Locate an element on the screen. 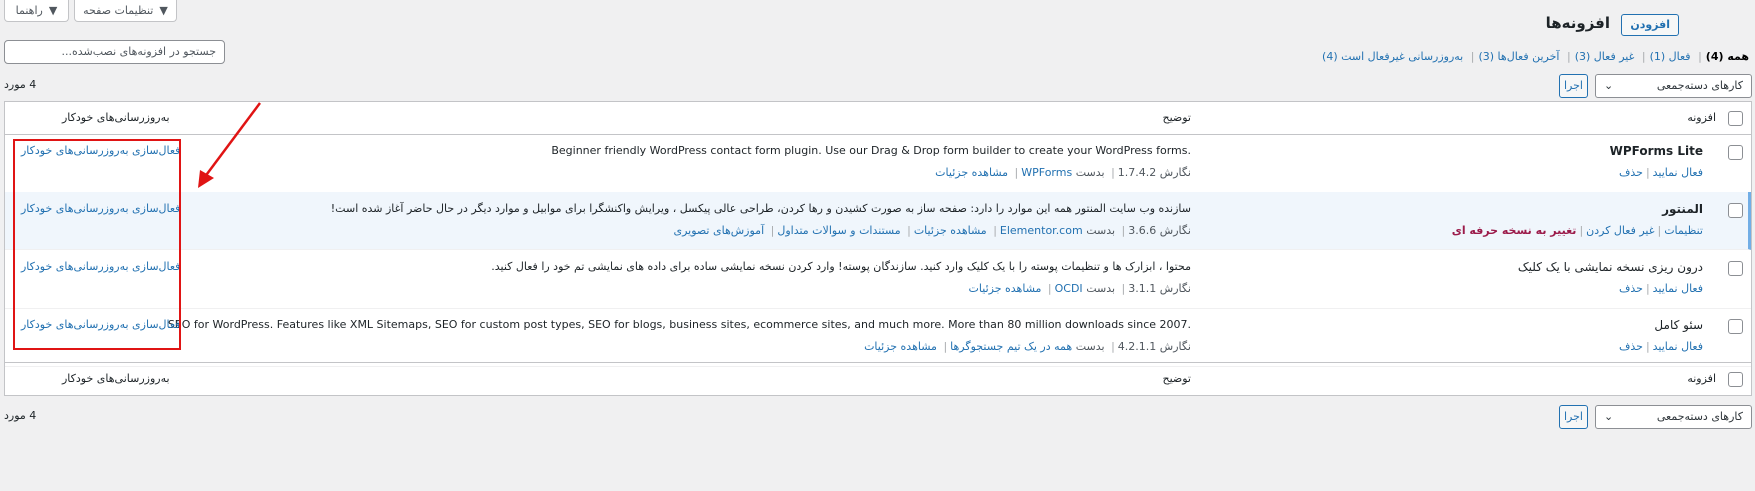 This screenshot has width=1755, height=491. column-description: توضیح is located at coordinates (1176, 117).